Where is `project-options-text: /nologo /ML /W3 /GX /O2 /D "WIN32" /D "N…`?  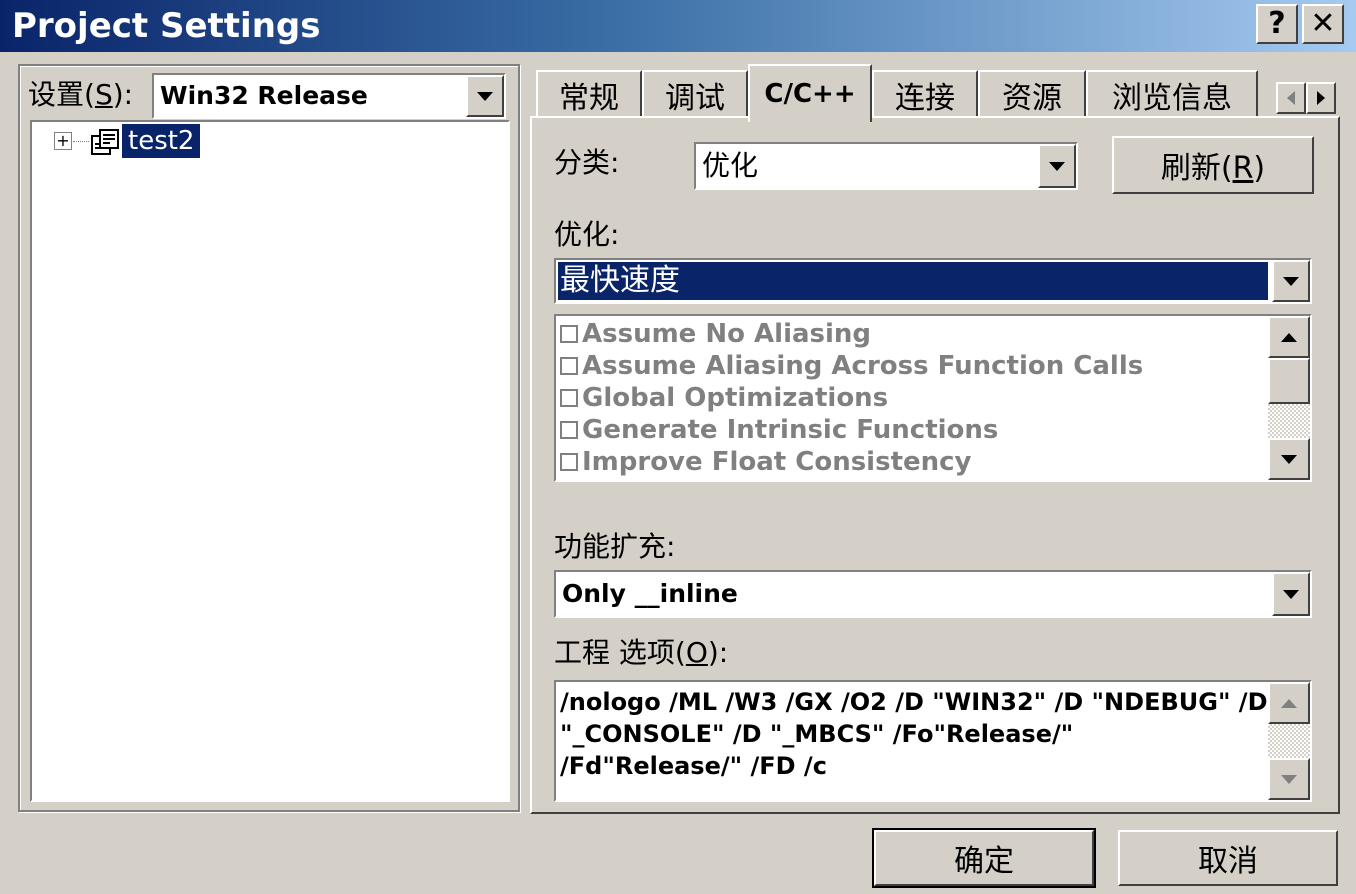 project-options-text: /nologo /ML /W3 /GX /O2 /D "WIN32" /D "N… is located at coordinates (913, 734).